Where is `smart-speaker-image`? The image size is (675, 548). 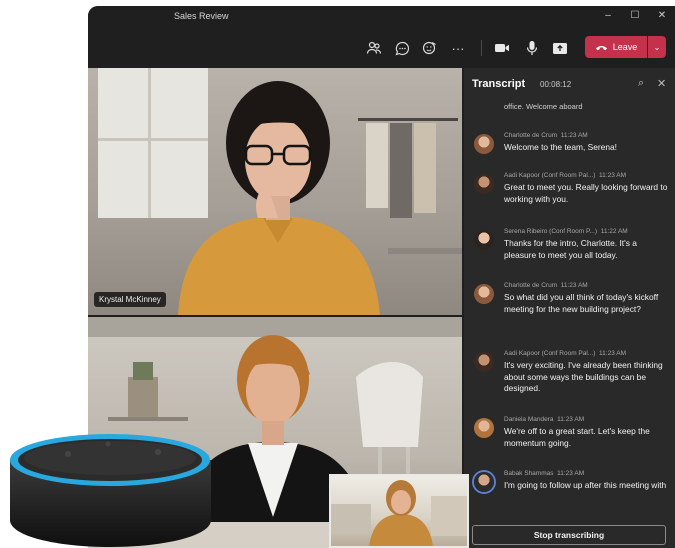
smart-speaker-image is located at coordinates (110, 490).